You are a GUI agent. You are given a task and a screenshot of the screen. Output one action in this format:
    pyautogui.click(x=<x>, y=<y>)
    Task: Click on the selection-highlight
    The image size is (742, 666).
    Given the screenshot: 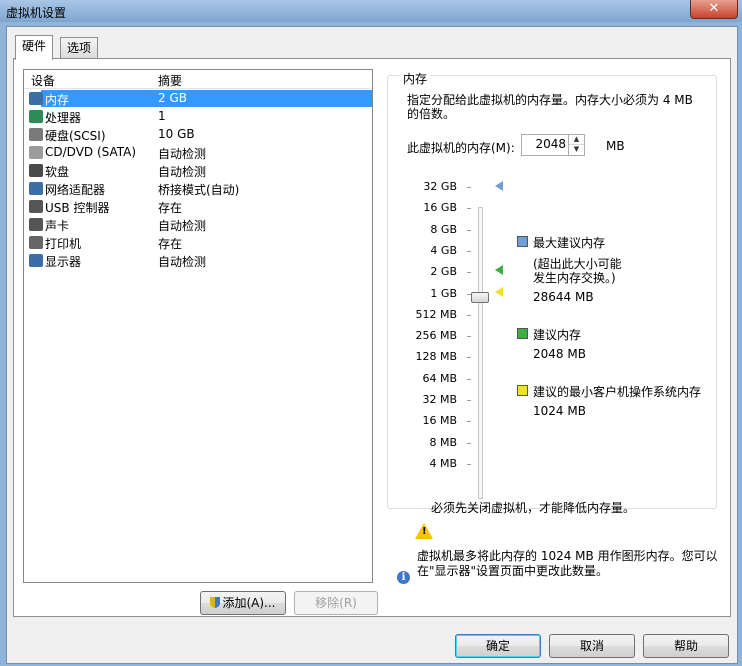 What is the action you would take?
    pyautogui.click(x=206, y=98)
    